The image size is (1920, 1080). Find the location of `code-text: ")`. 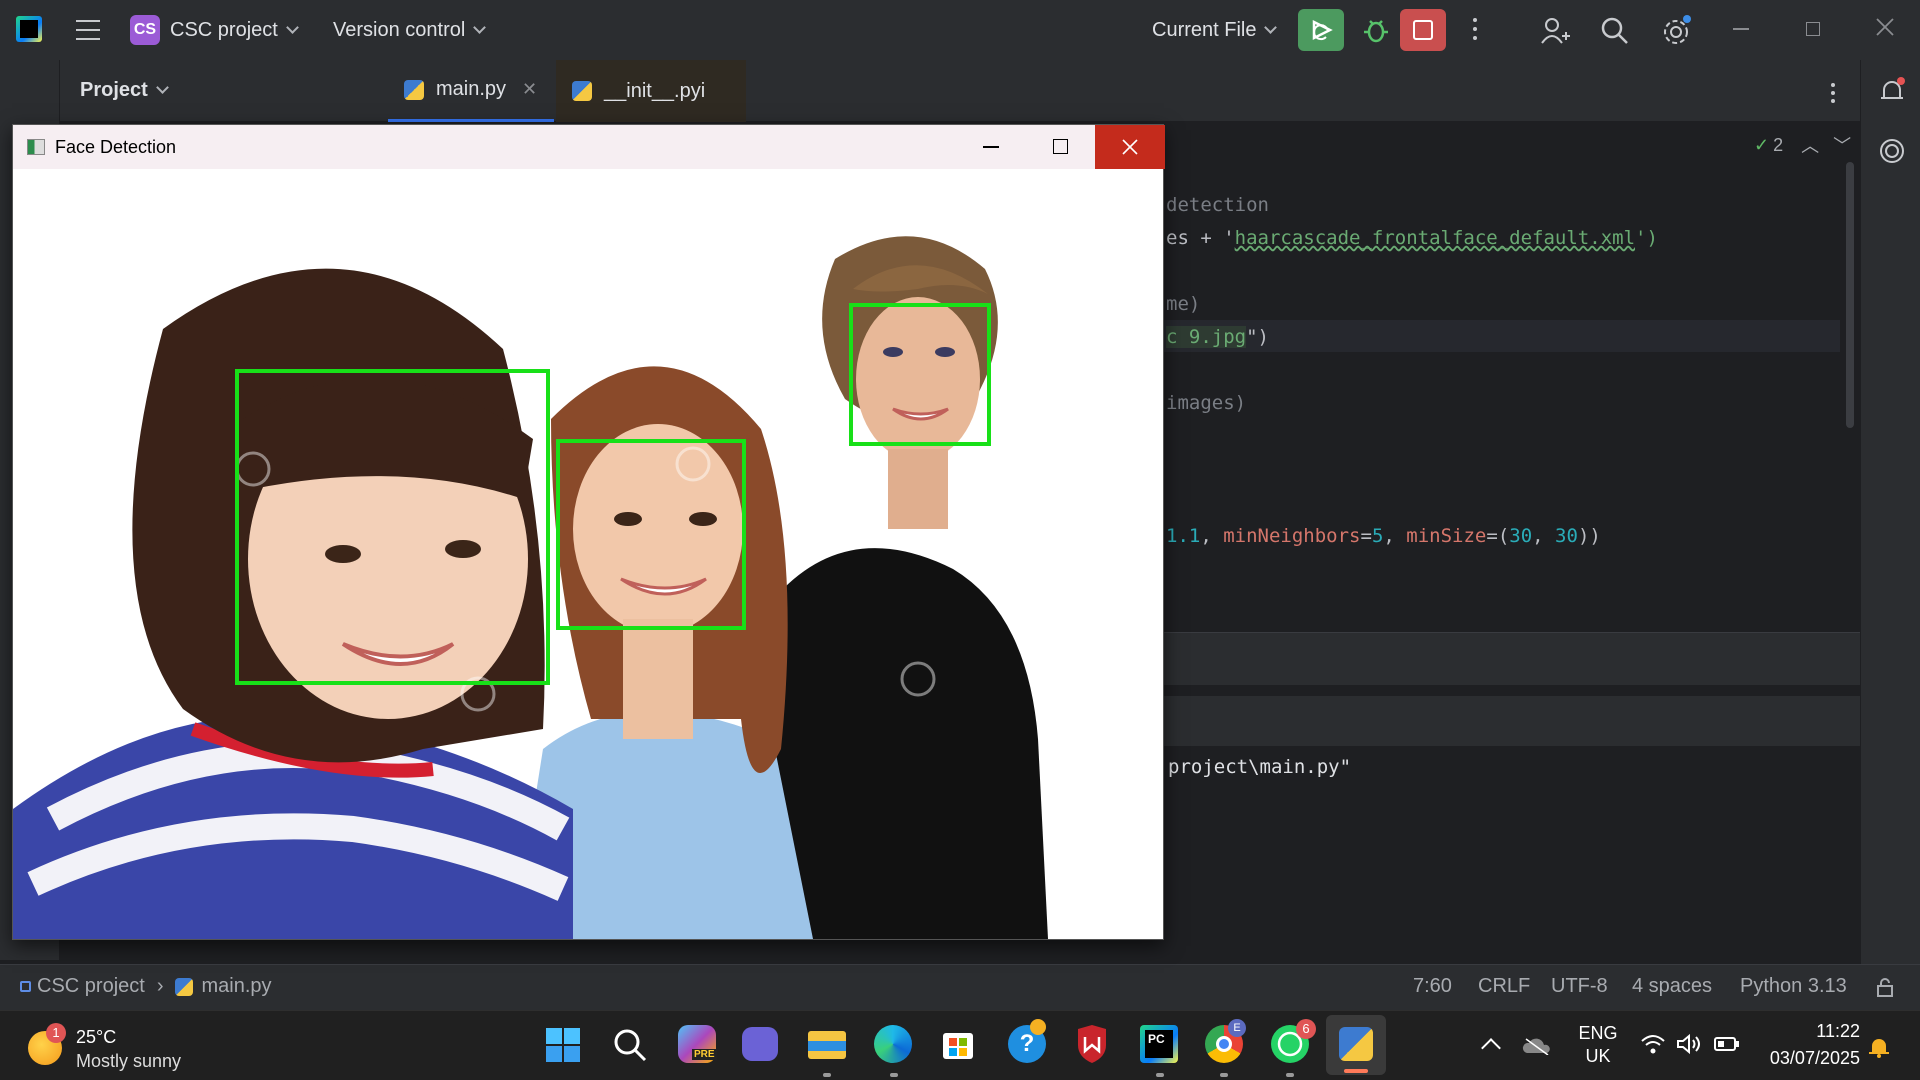

code-text: ") is located at coordinates (1257, 337).